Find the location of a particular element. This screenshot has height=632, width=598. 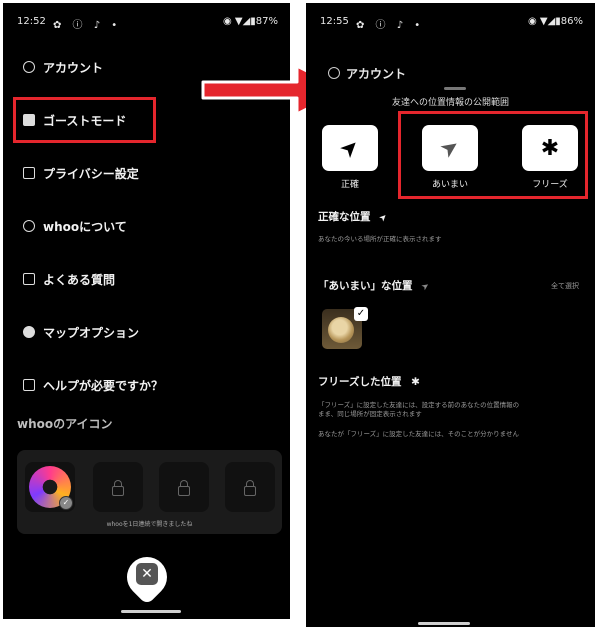

globe-icon is located at coordinates (29, 332).